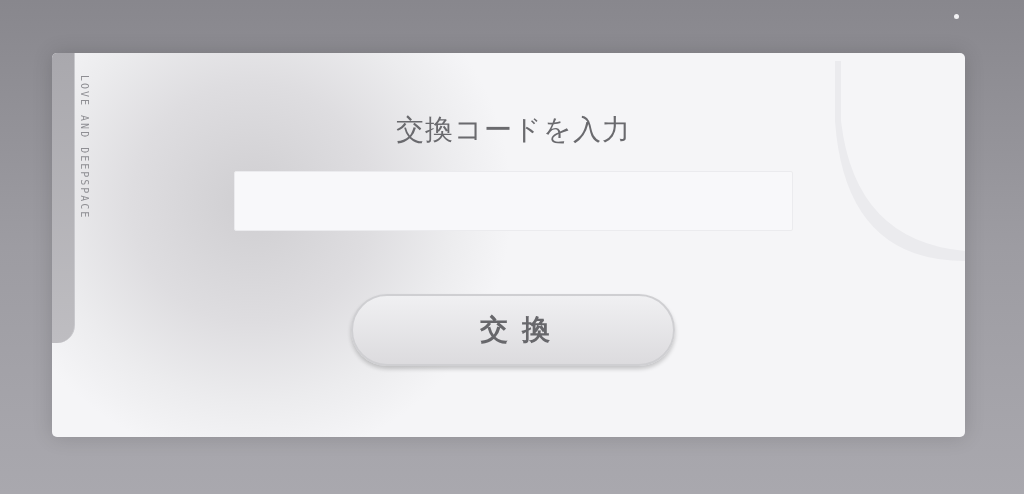 The height and width of the screenshot is (494, 1024). Describe the element at coordinates (513, 130) in the screenshot. I see `dialog-title: 交換コードを入力` at that location.